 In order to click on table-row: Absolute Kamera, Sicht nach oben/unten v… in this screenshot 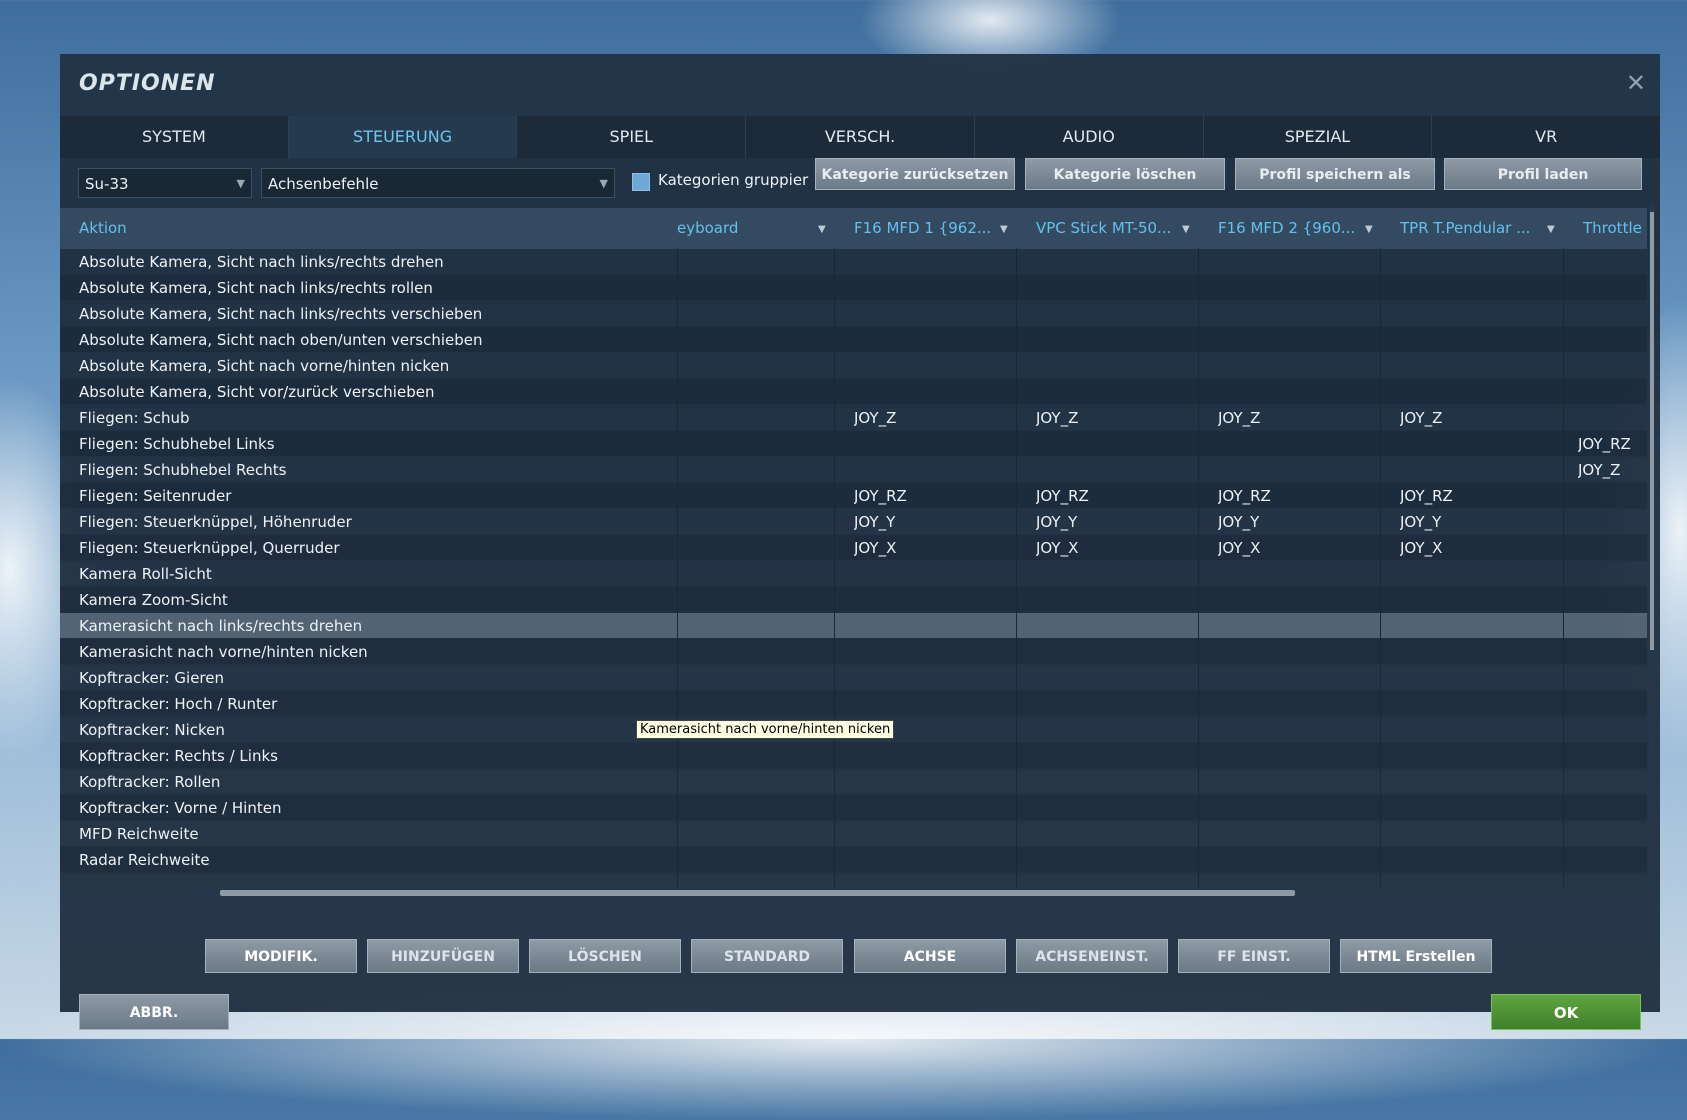, I will do `click(853, 340)`.